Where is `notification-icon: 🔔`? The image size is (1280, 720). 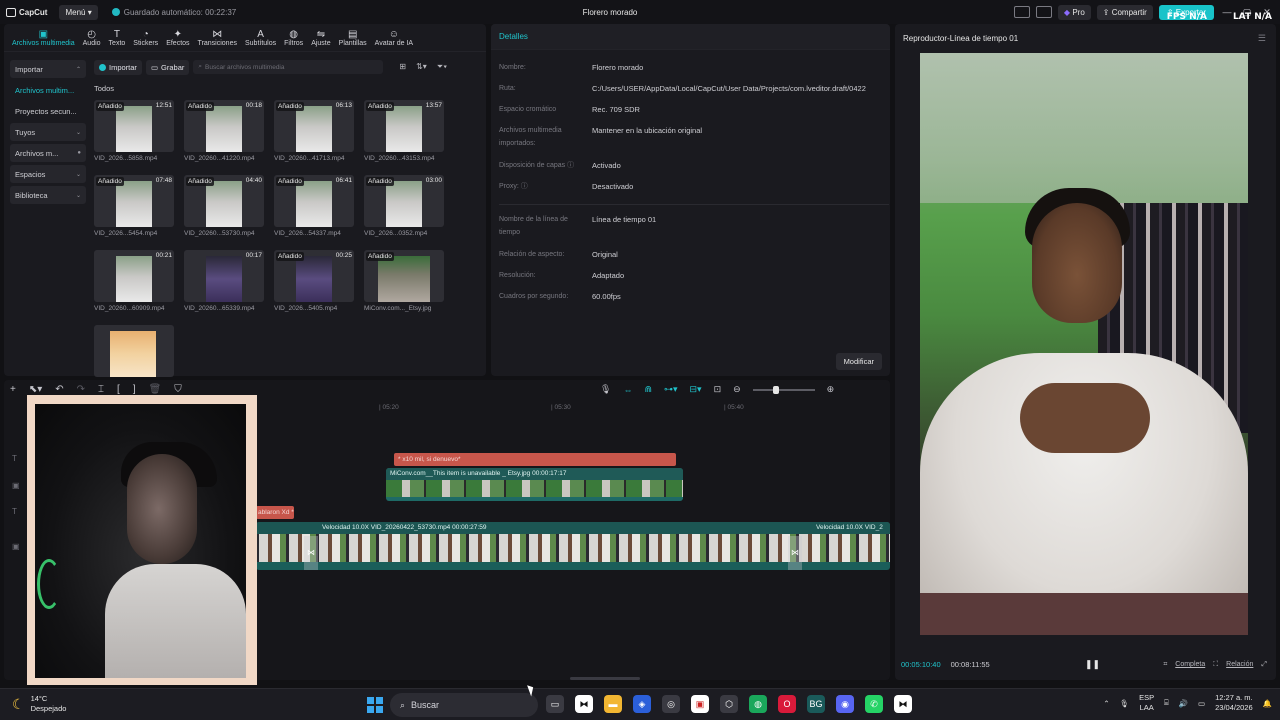
notification-icon: 🔔 is located at coordinates (1267, 703).